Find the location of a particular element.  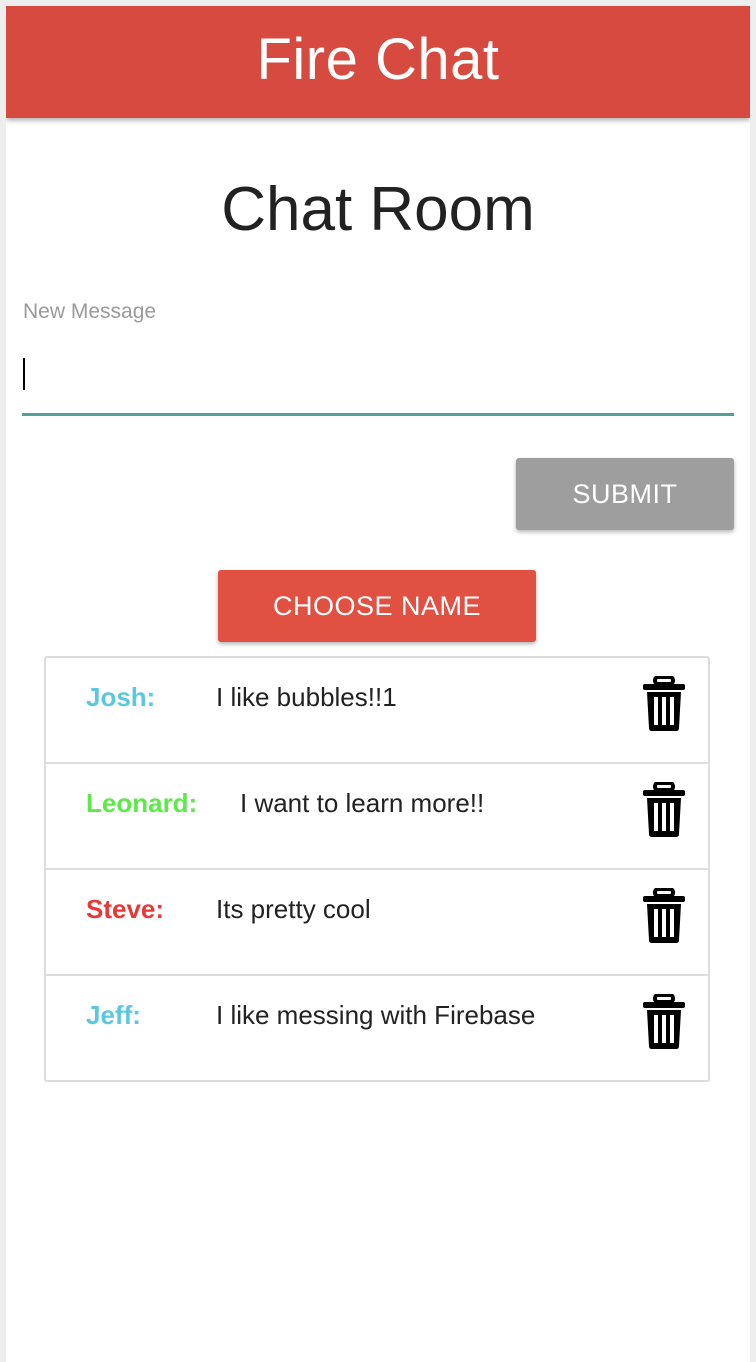

message-author: Steve: is located at coordinates (125, 909).